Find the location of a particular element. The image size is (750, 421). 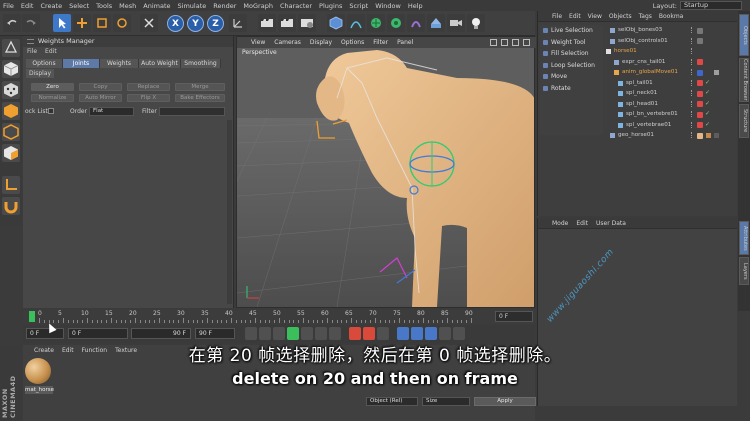

material-tag-icon is located at coordinates (700, 135).